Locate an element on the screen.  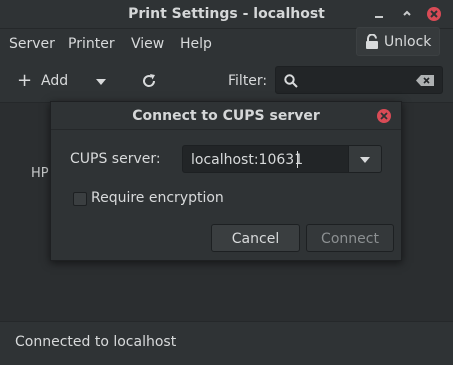
cups-server-combo: localhost:10631 is located at coordinates (282, 159).